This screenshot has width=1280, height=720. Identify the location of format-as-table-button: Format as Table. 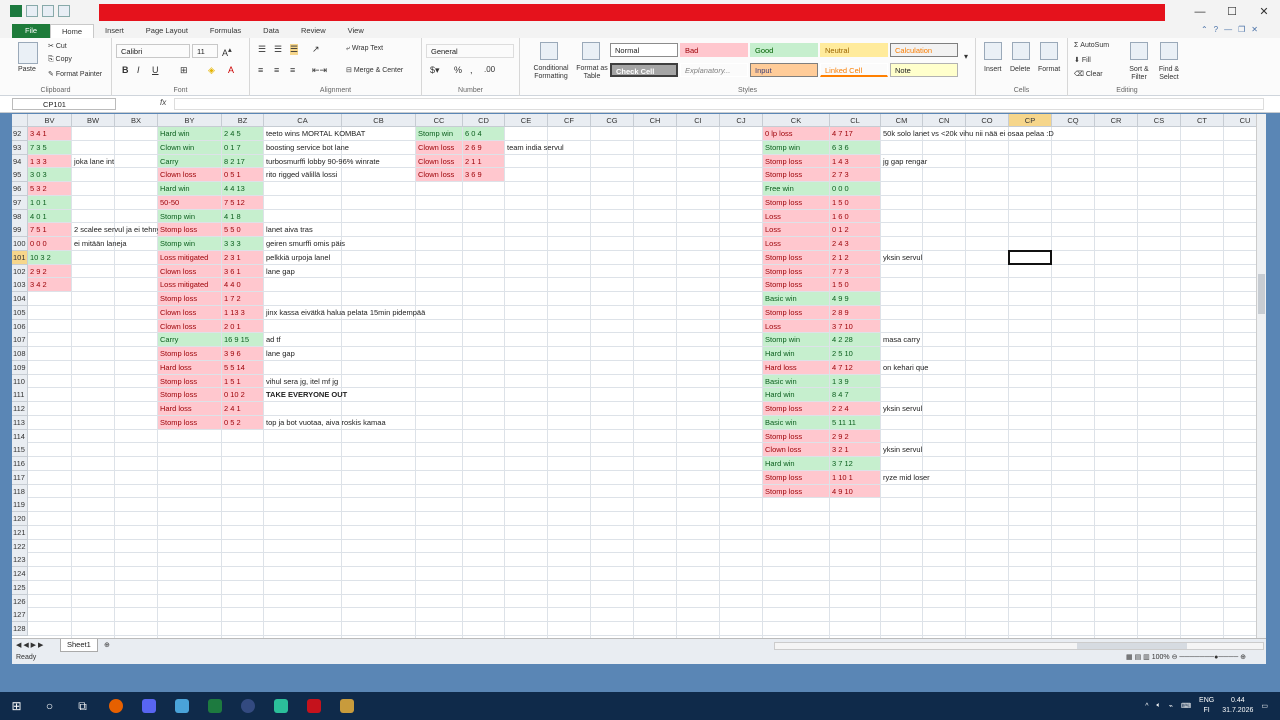
(592, 73).